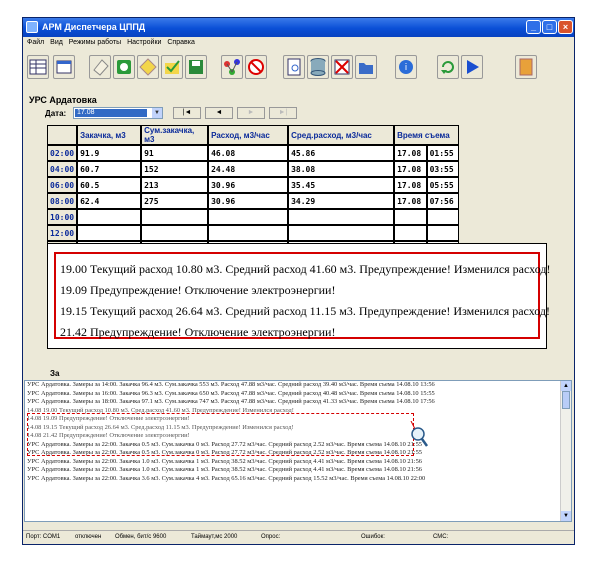 The height and width of the screenshot is (563, 598). What do you see at coordinates (549, 27) in the screenshot?
I see `maximize-button: □` at bounding box center [549, 27].